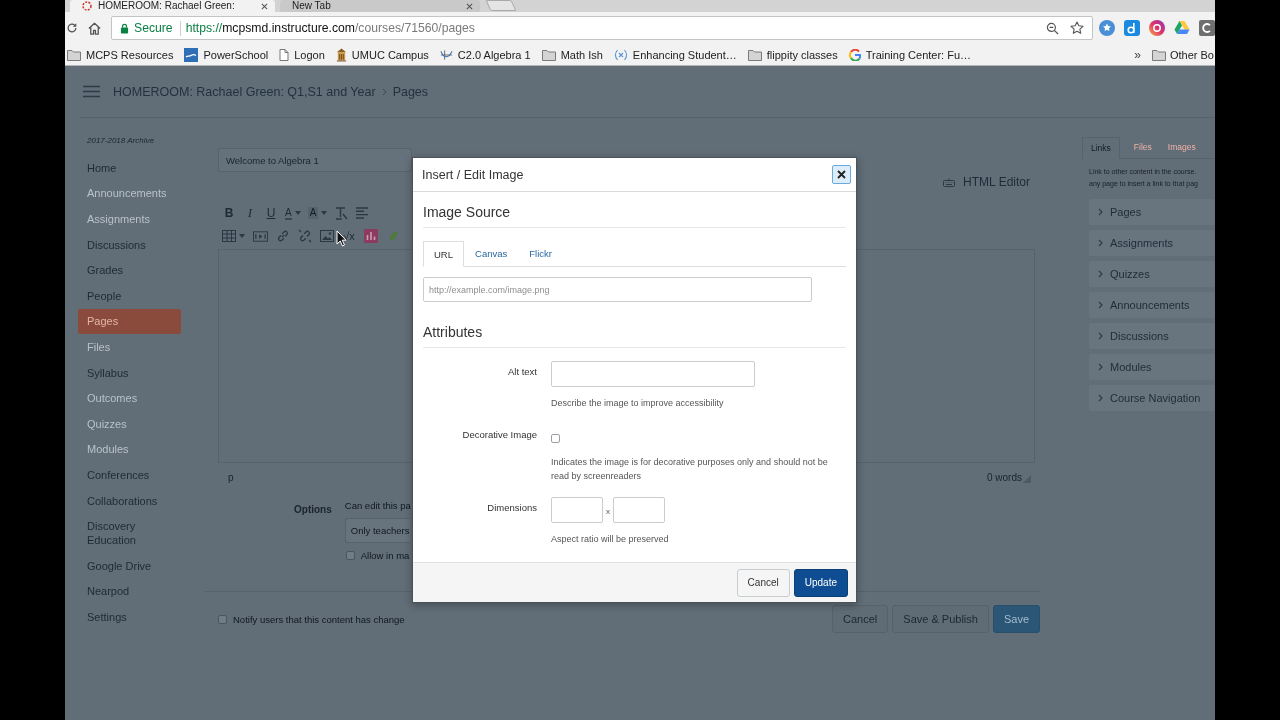 The width and height of the screenshot is (1280, 720). What do you see at coordinates (377, 506) in the screenshot?
I see `edit-permission-label: Can edit this pa` at bounding box center [377, 506].